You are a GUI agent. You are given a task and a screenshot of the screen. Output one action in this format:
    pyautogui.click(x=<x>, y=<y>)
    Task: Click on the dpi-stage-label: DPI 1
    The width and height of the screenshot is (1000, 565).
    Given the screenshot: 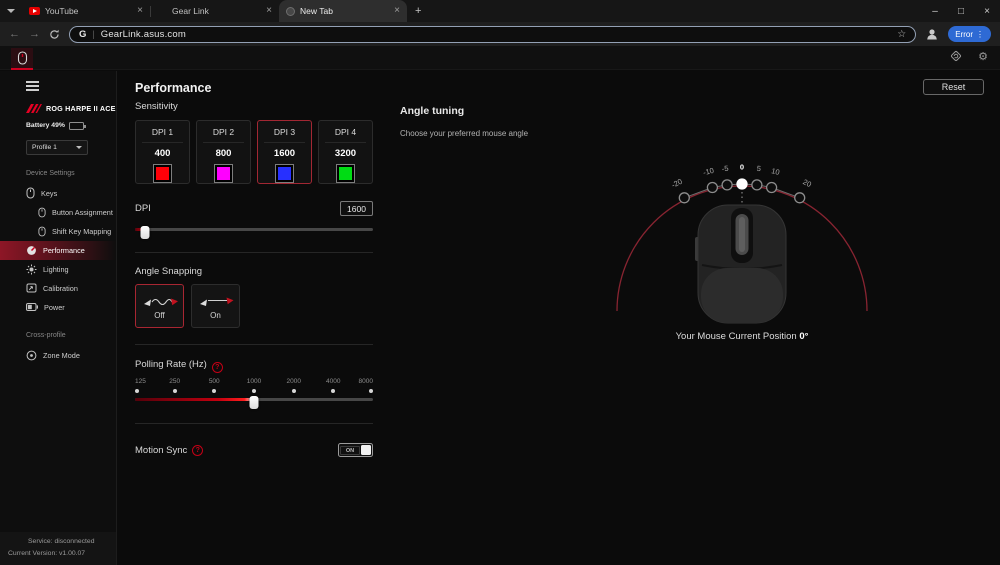 What is the action you would take?
    pyautogui.click(x=162, y=132)
    